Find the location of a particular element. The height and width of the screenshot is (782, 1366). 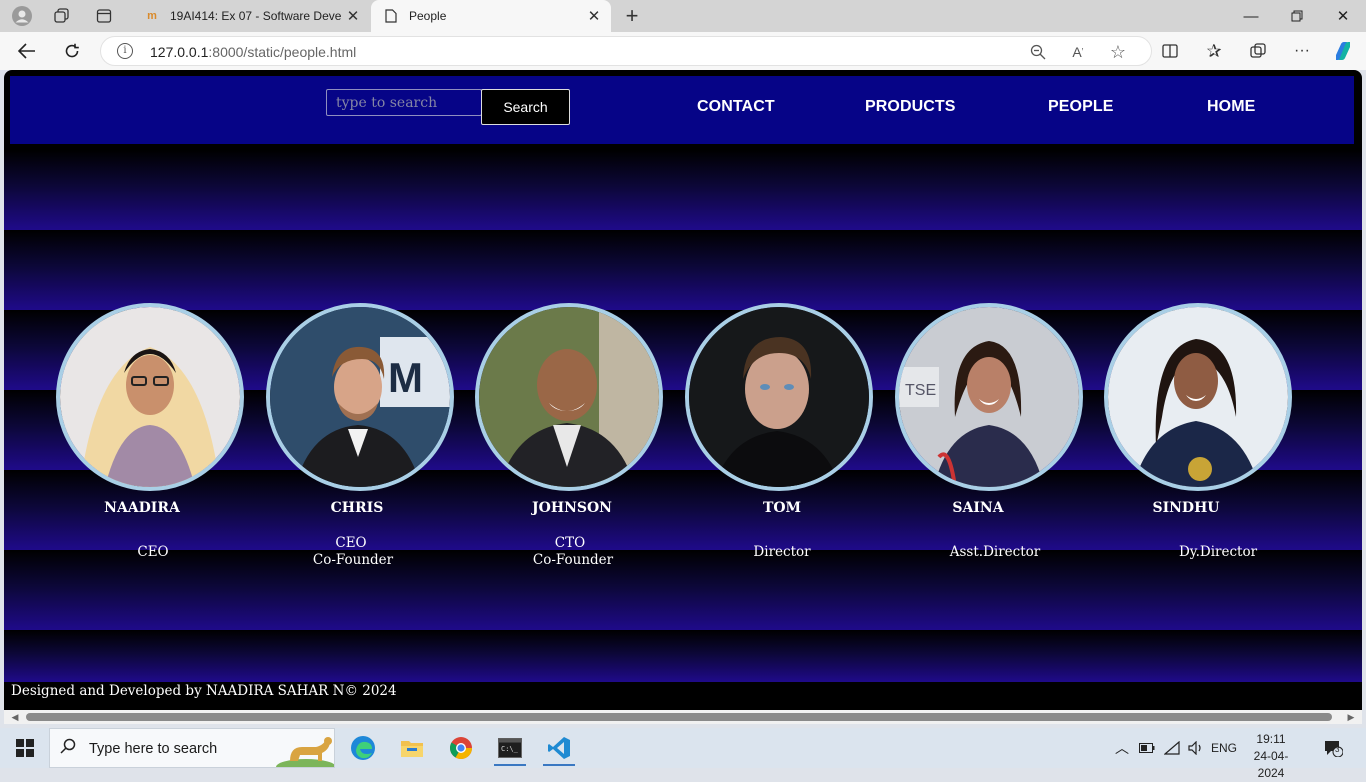

site-navbar: Search CONTACT PRODUCTS PEOPLE HOME is located at coordinates (682, 110).